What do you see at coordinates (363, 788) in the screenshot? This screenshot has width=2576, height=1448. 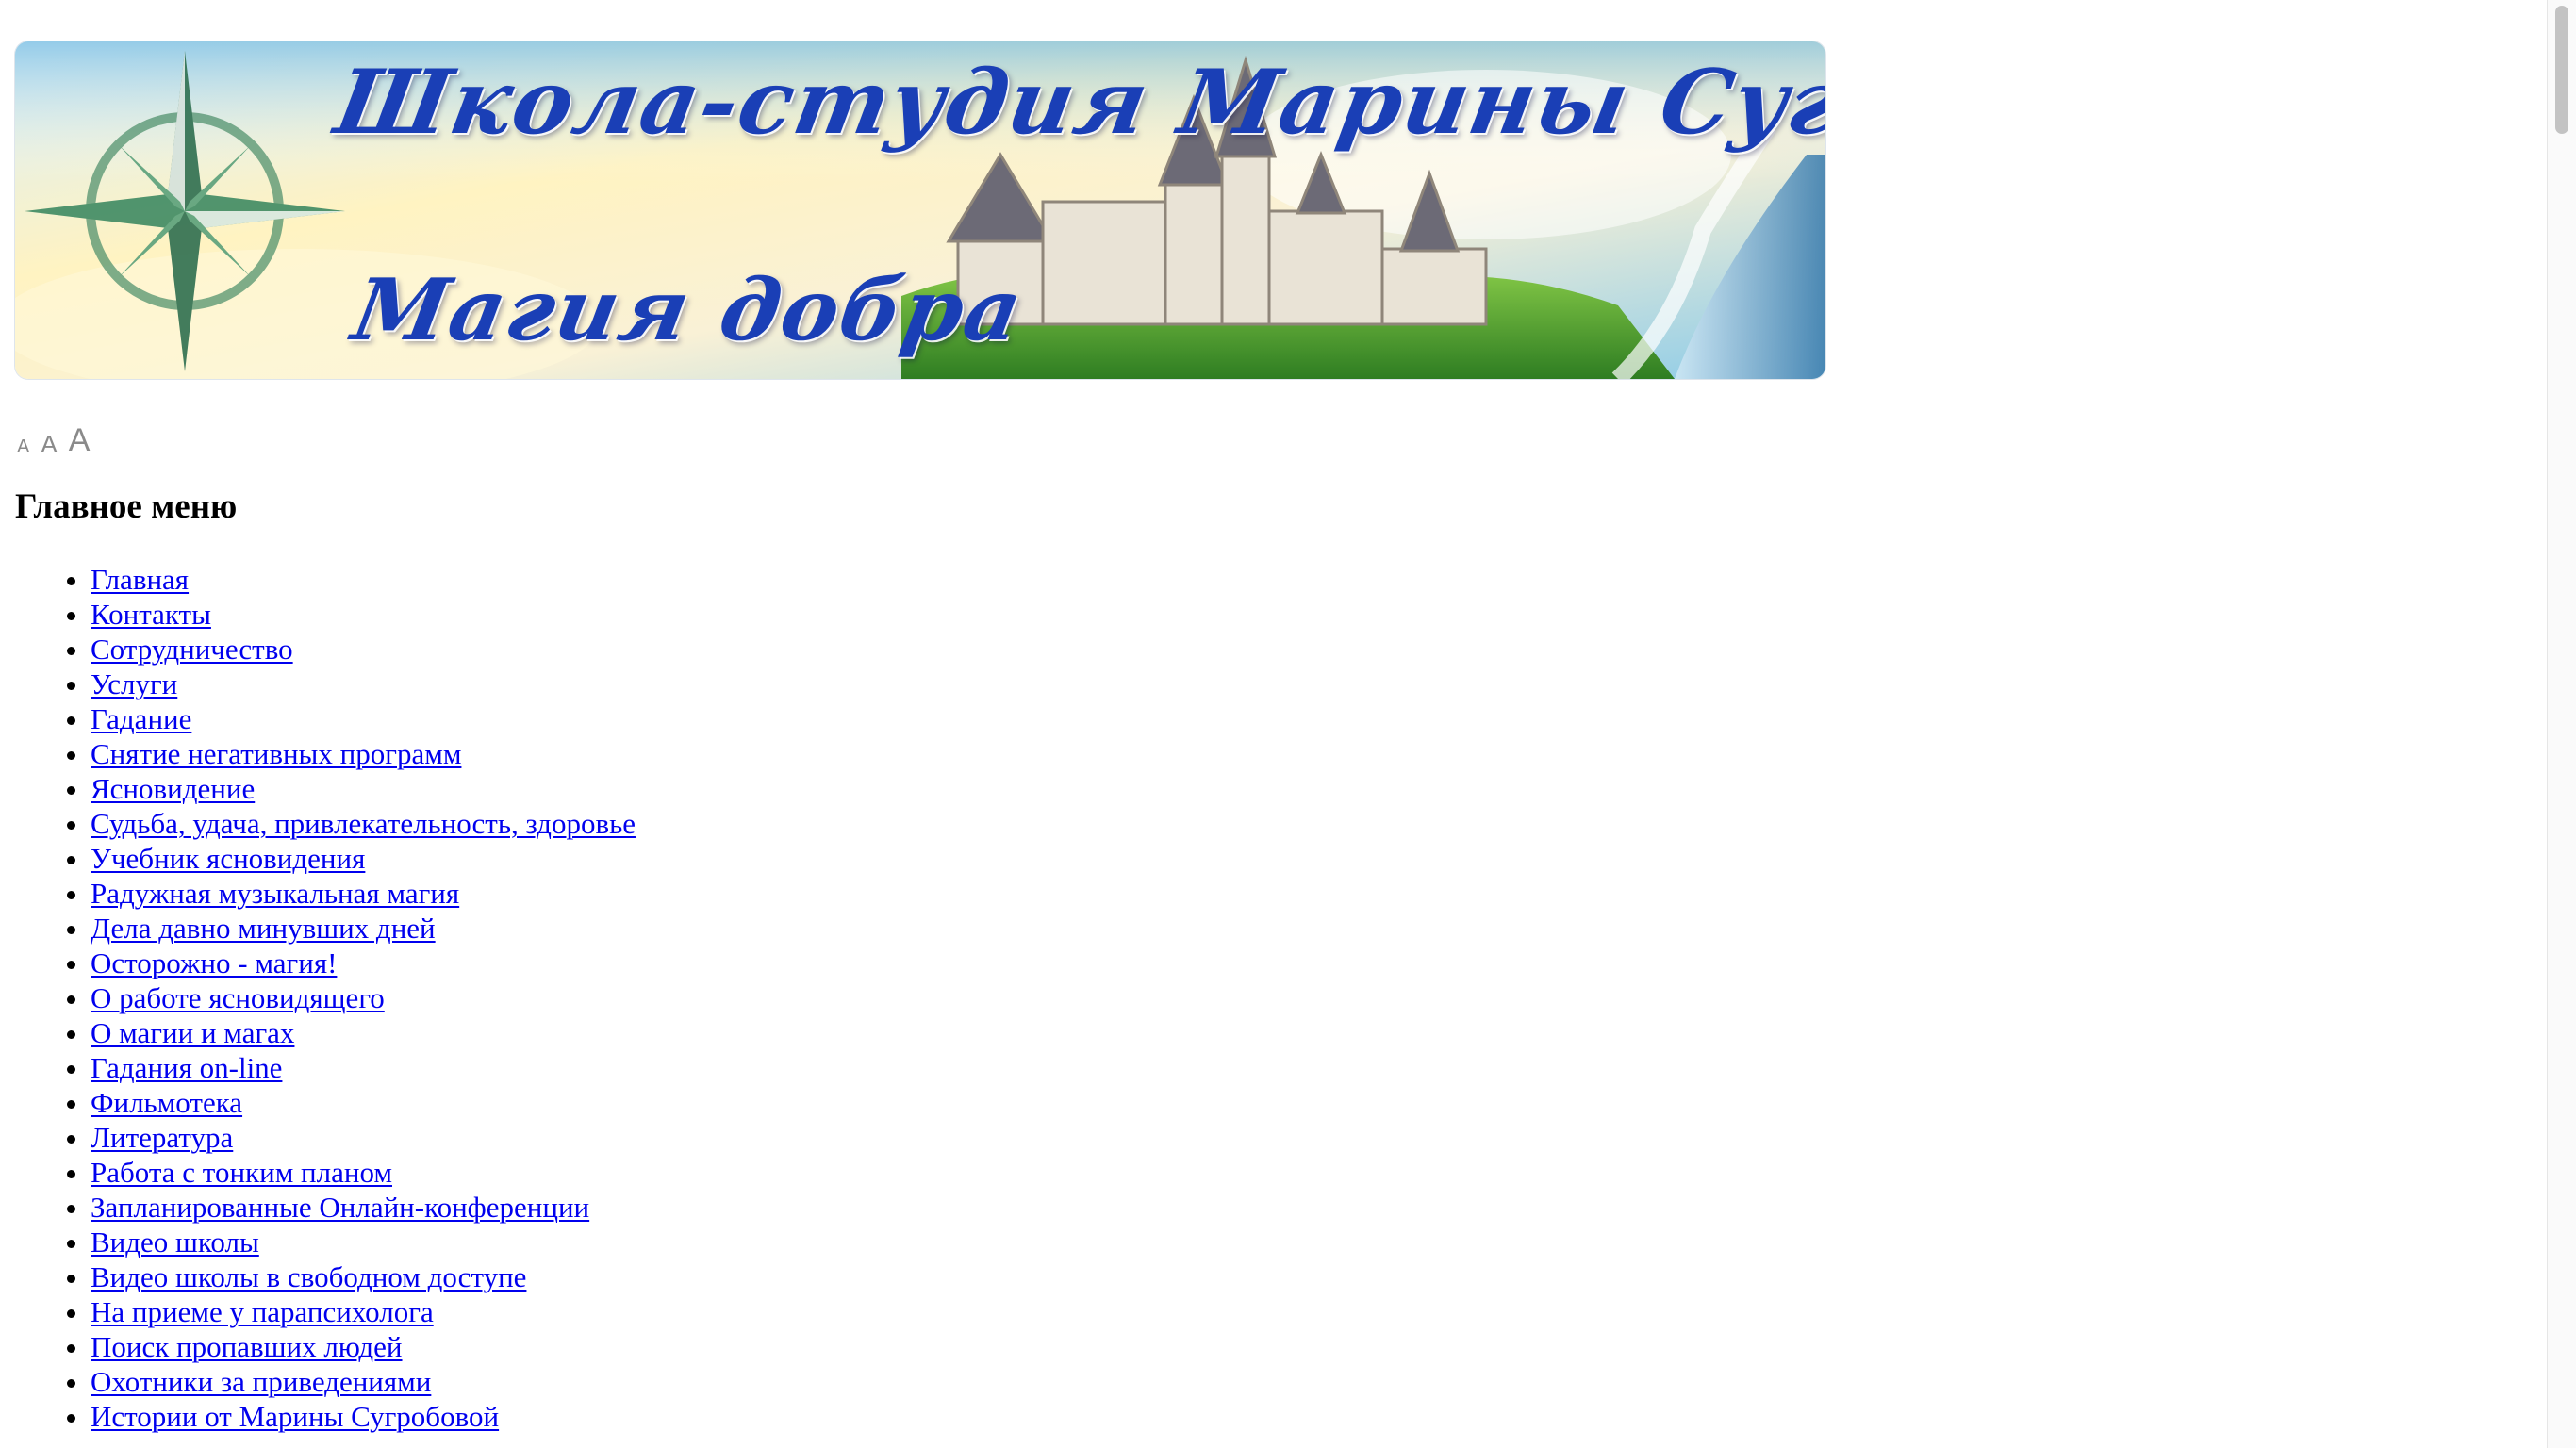 I see `menu-item: Ясновидение` at bounding box center [363, 788].